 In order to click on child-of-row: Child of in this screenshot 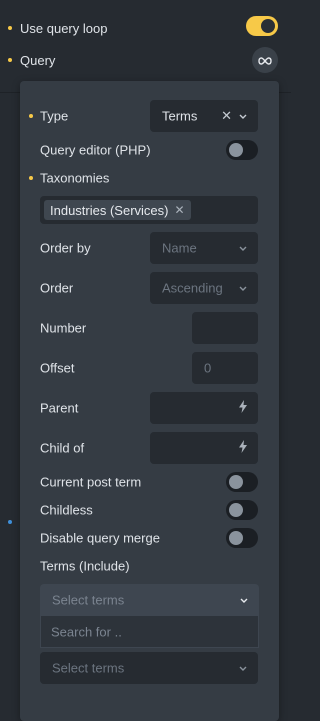, I will do `click(149, 448)`.